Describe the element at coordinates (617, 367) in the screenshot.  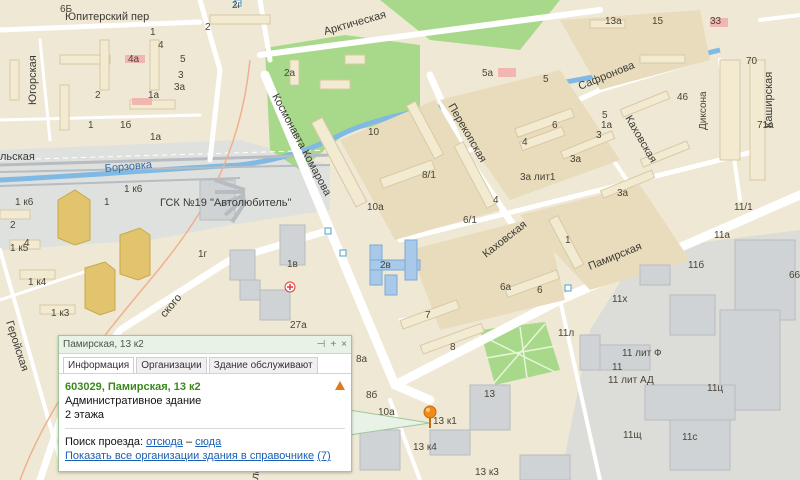
I see `house-number: 11` at that location.